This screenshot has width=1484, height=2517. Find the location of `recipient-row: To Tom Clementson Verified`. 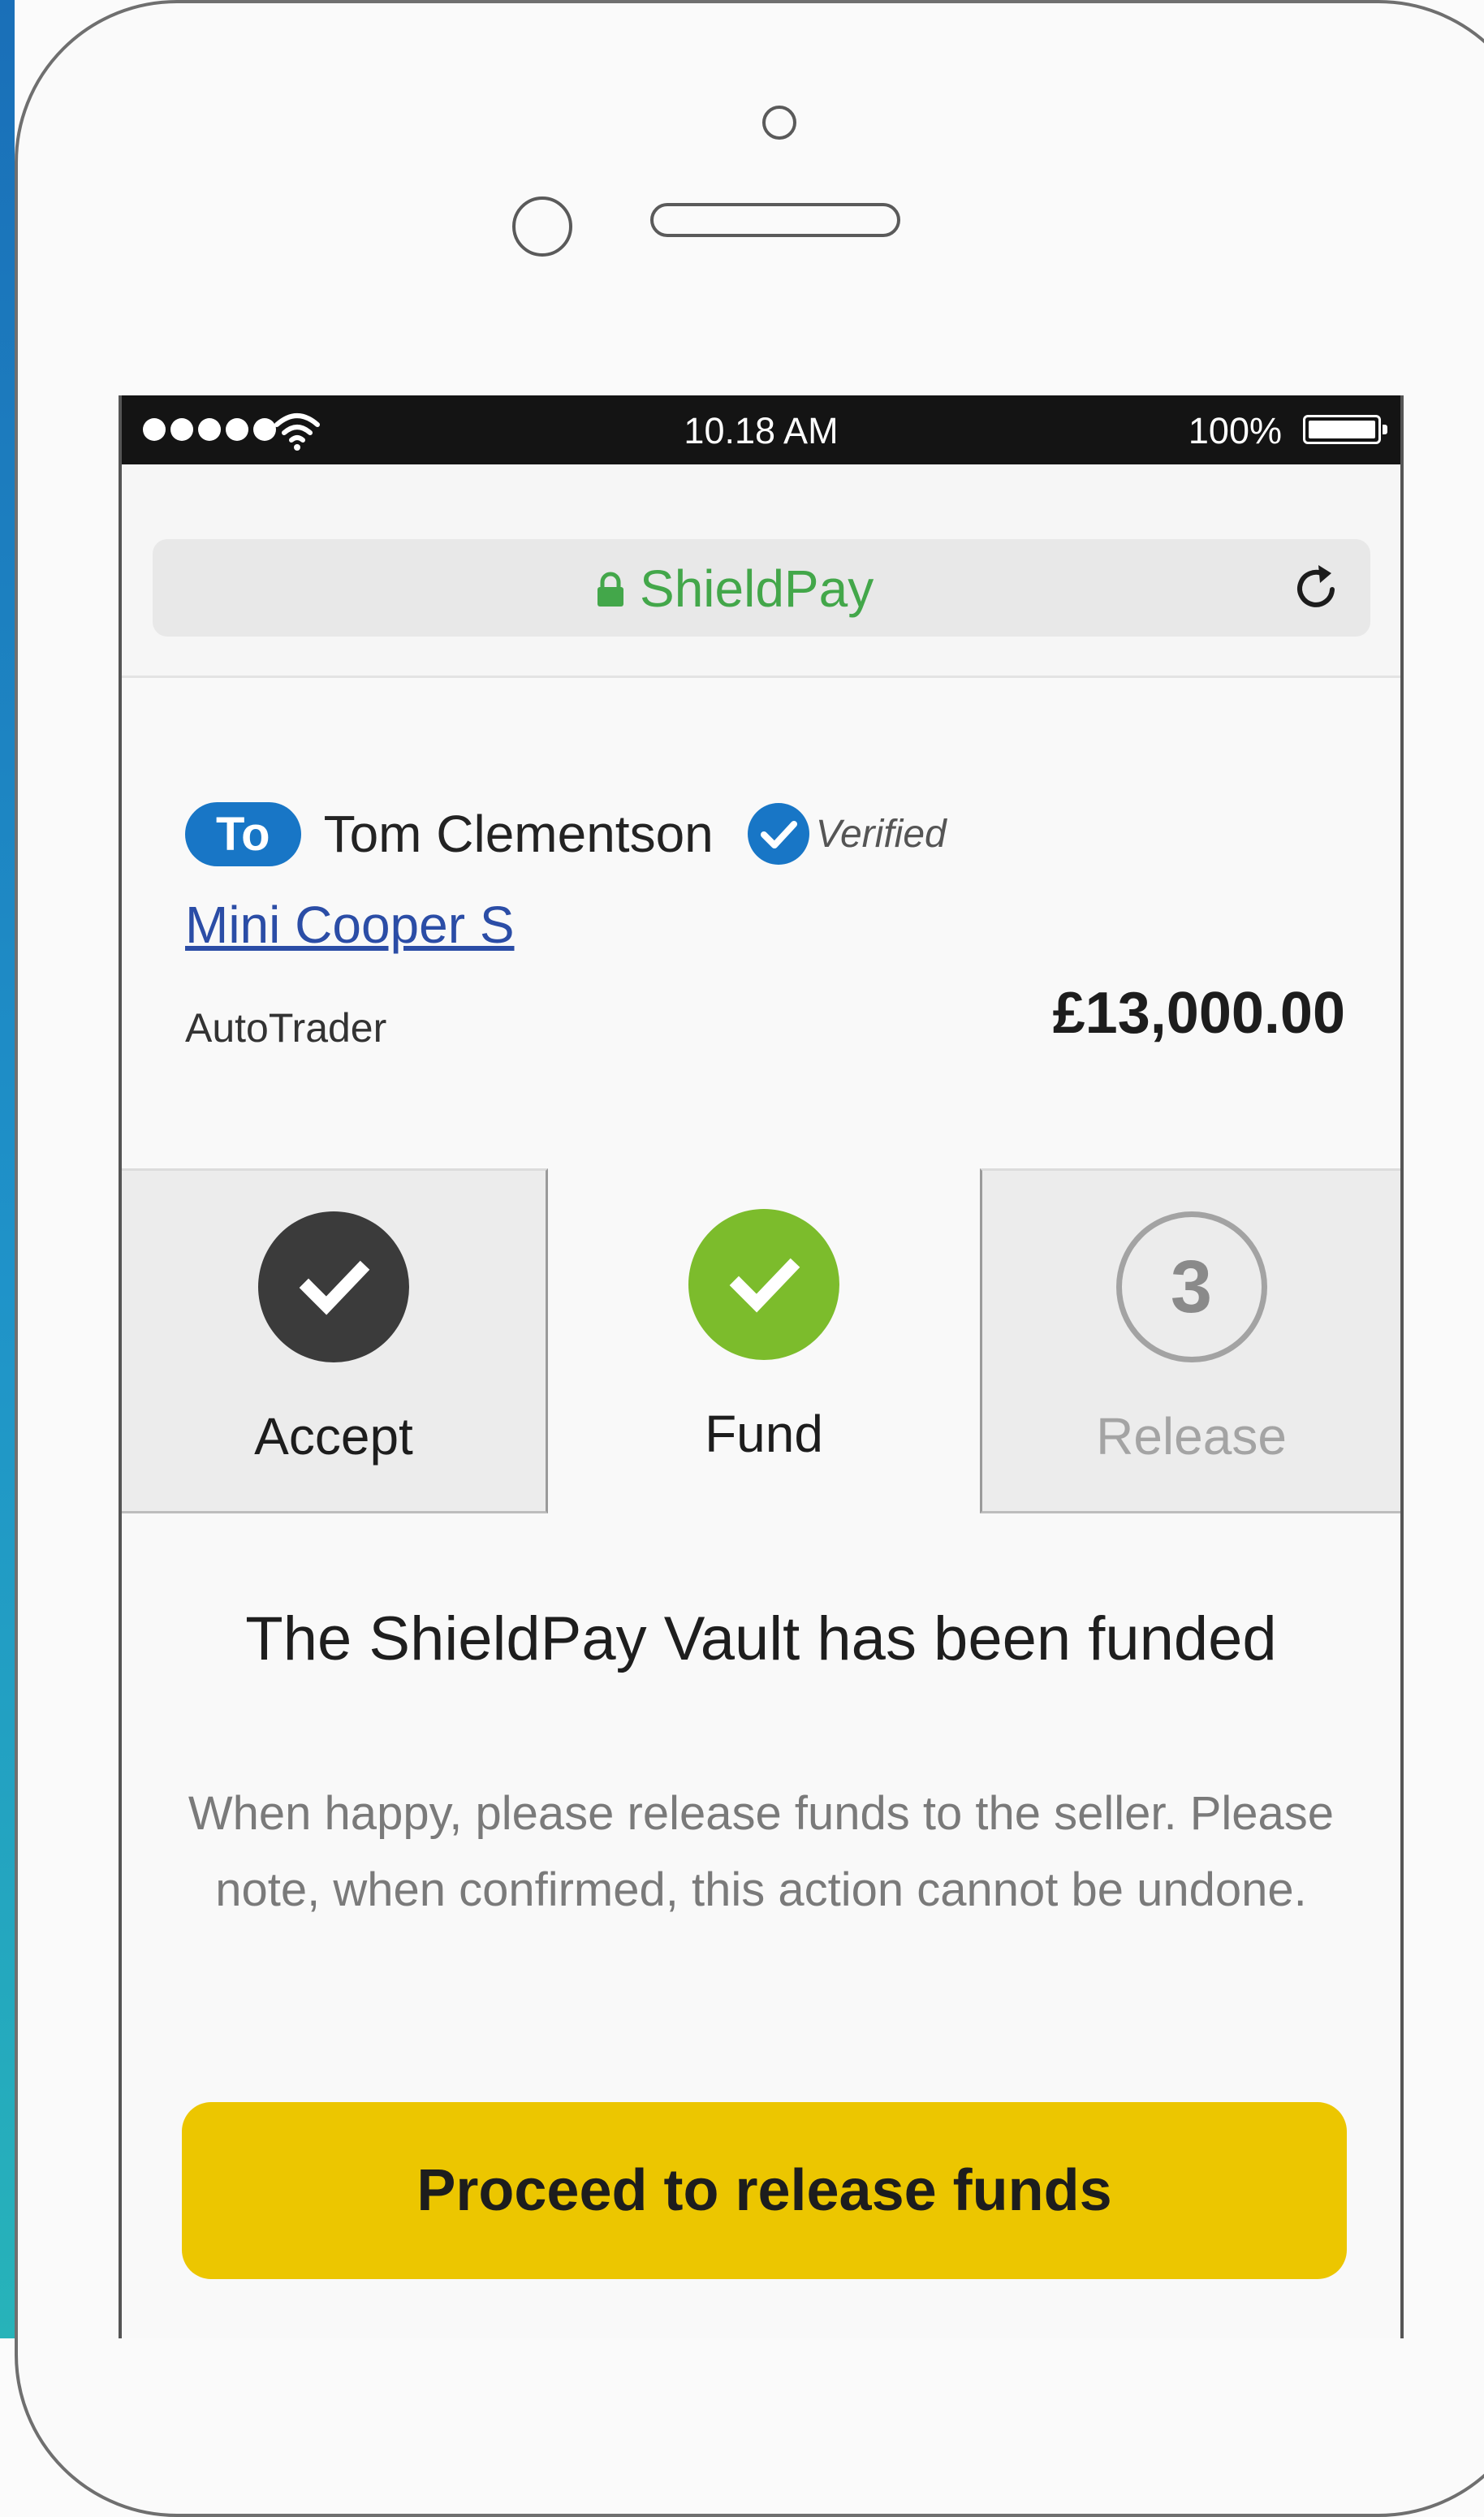

recipient-row: To Tom Clementson Verified is located at coordinates (566, 833).